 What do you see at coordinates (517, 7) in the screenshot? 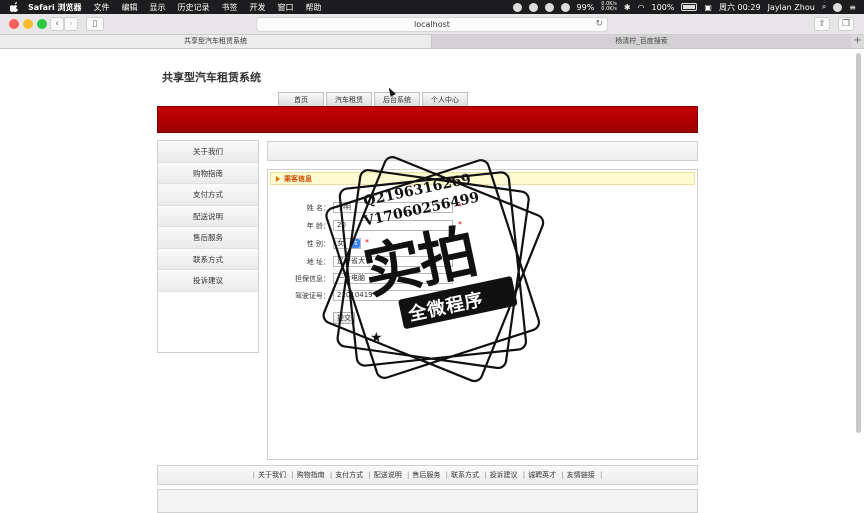
I see `camera-icon` at bounding box center [517, 7].